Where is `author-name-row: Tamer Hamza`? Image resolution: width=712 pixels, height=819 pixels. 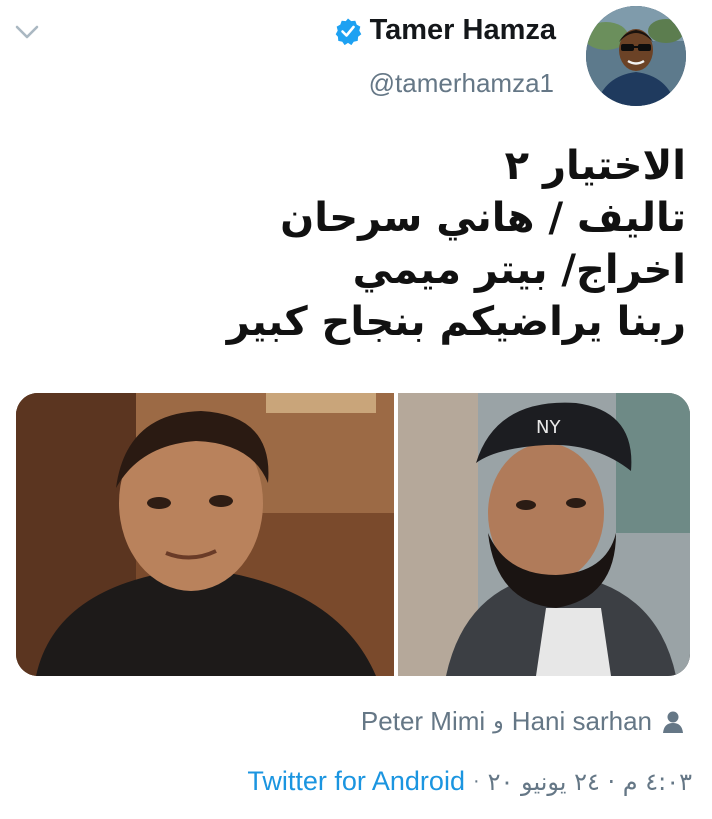 author-name-row: Tamer Hamza is located at coordinates (445, 30).